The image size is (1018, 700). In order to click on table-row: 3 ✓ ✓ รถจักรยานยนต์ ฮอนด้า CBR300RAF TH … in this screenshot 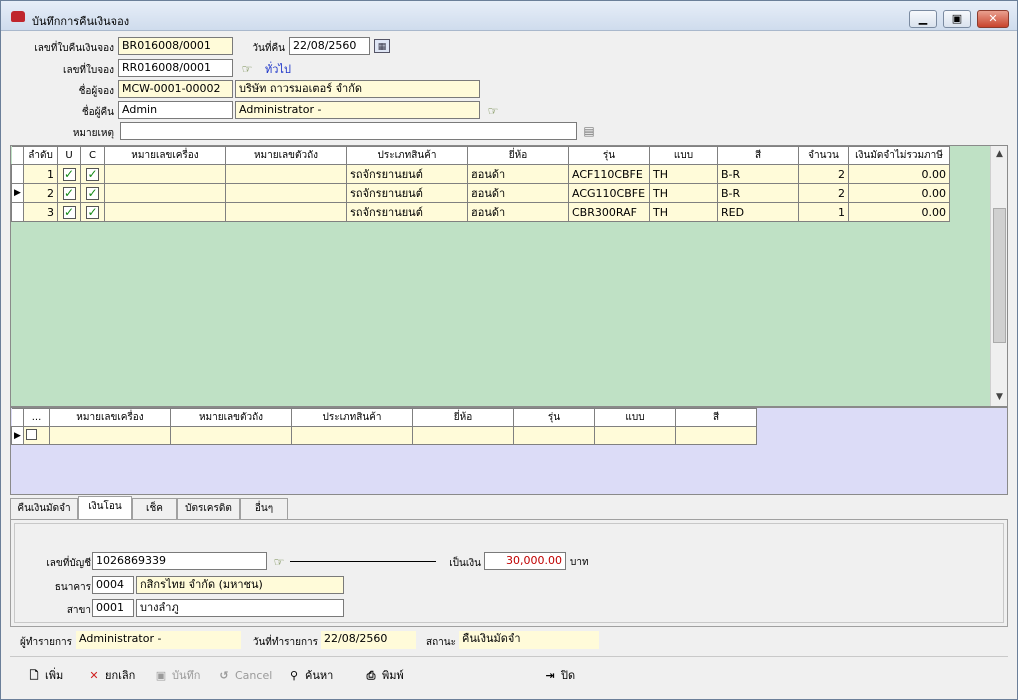, I will do `click(480, 212)`.